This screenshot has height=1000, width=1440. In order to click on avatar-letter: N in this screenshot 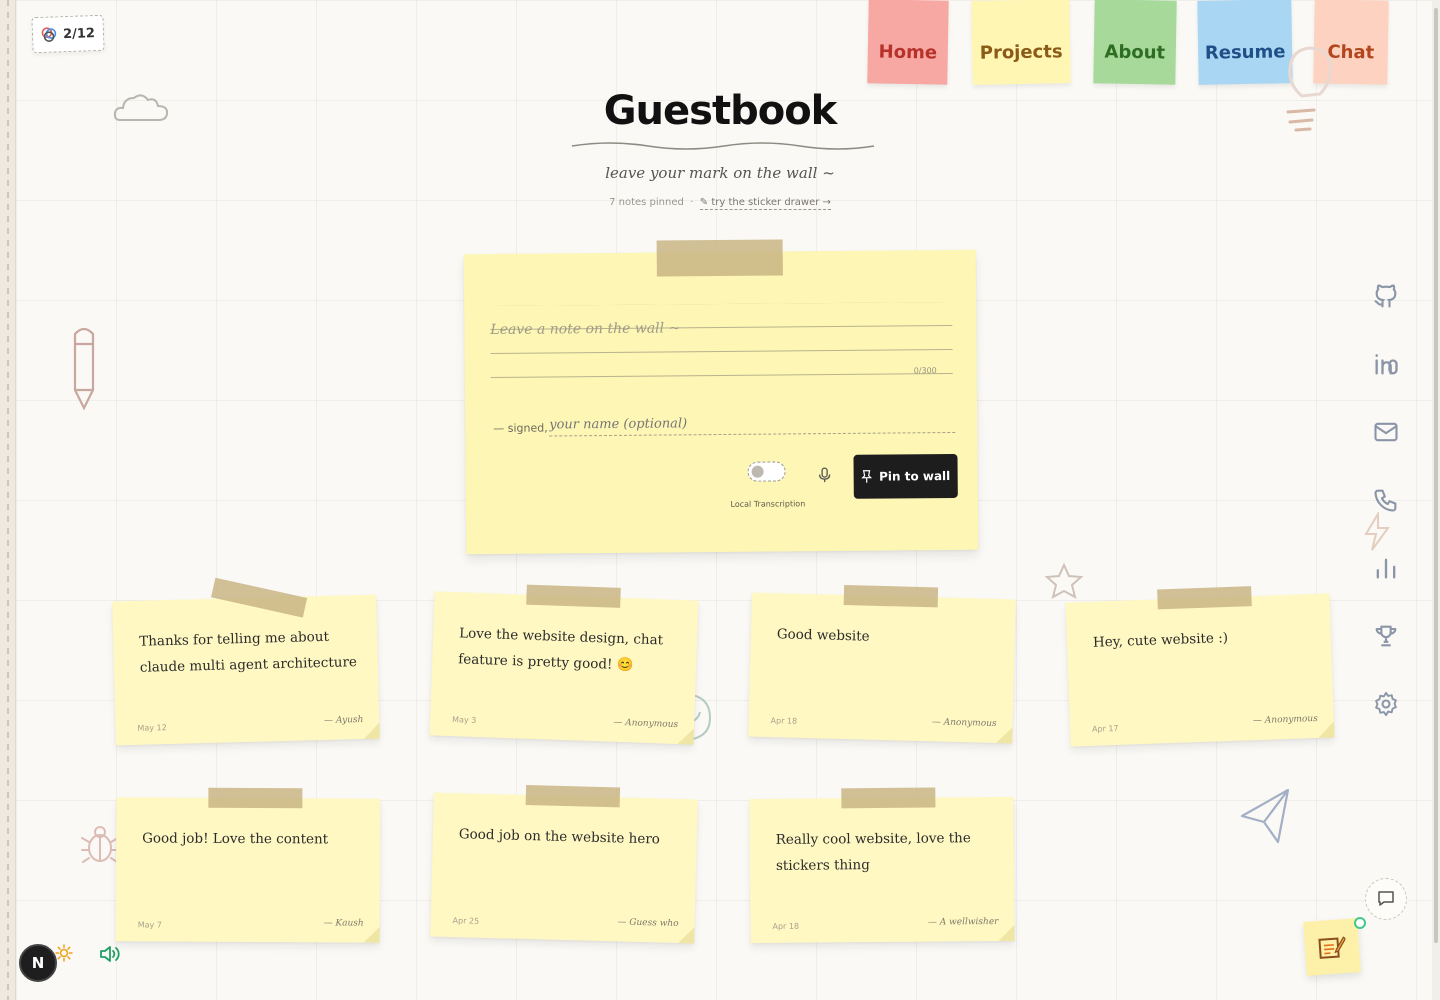, I will do `click(38, 963)`.